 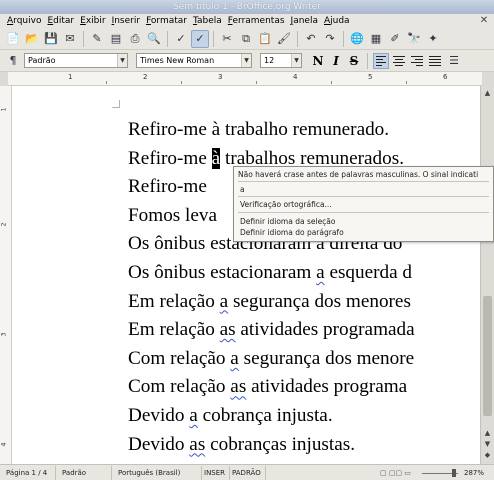 What do you see at coordinates (304, 302) in the screenshot?
I see `text-line: Em relação a segurança dos menores` at bounding box center [304, 302].